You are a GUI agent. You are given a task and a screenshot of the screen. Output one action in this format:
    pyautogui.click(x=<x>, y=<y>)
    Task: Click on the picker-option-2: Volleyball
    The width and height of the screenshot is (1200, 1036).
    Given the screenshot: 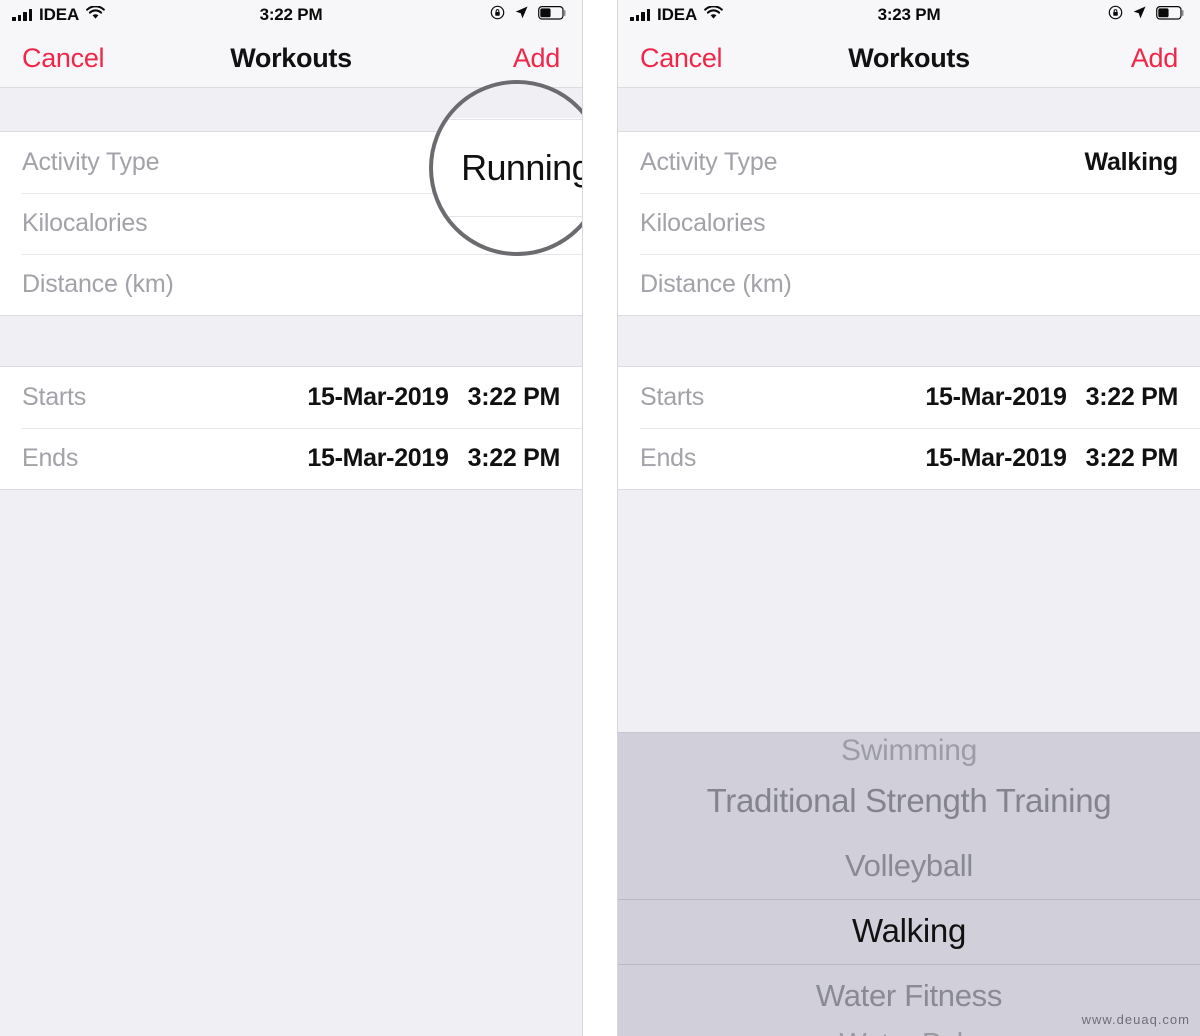 What is the action you would take?
    pyautogui.click(x=909, y=865)
    